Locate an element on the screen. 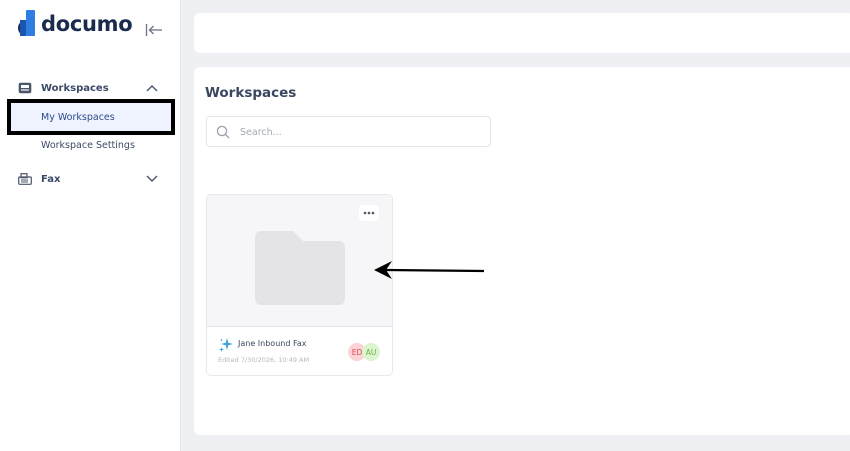 The width and height of the screenshot is (850, 451). brand-name: documo is located at coordinates (87, 24).